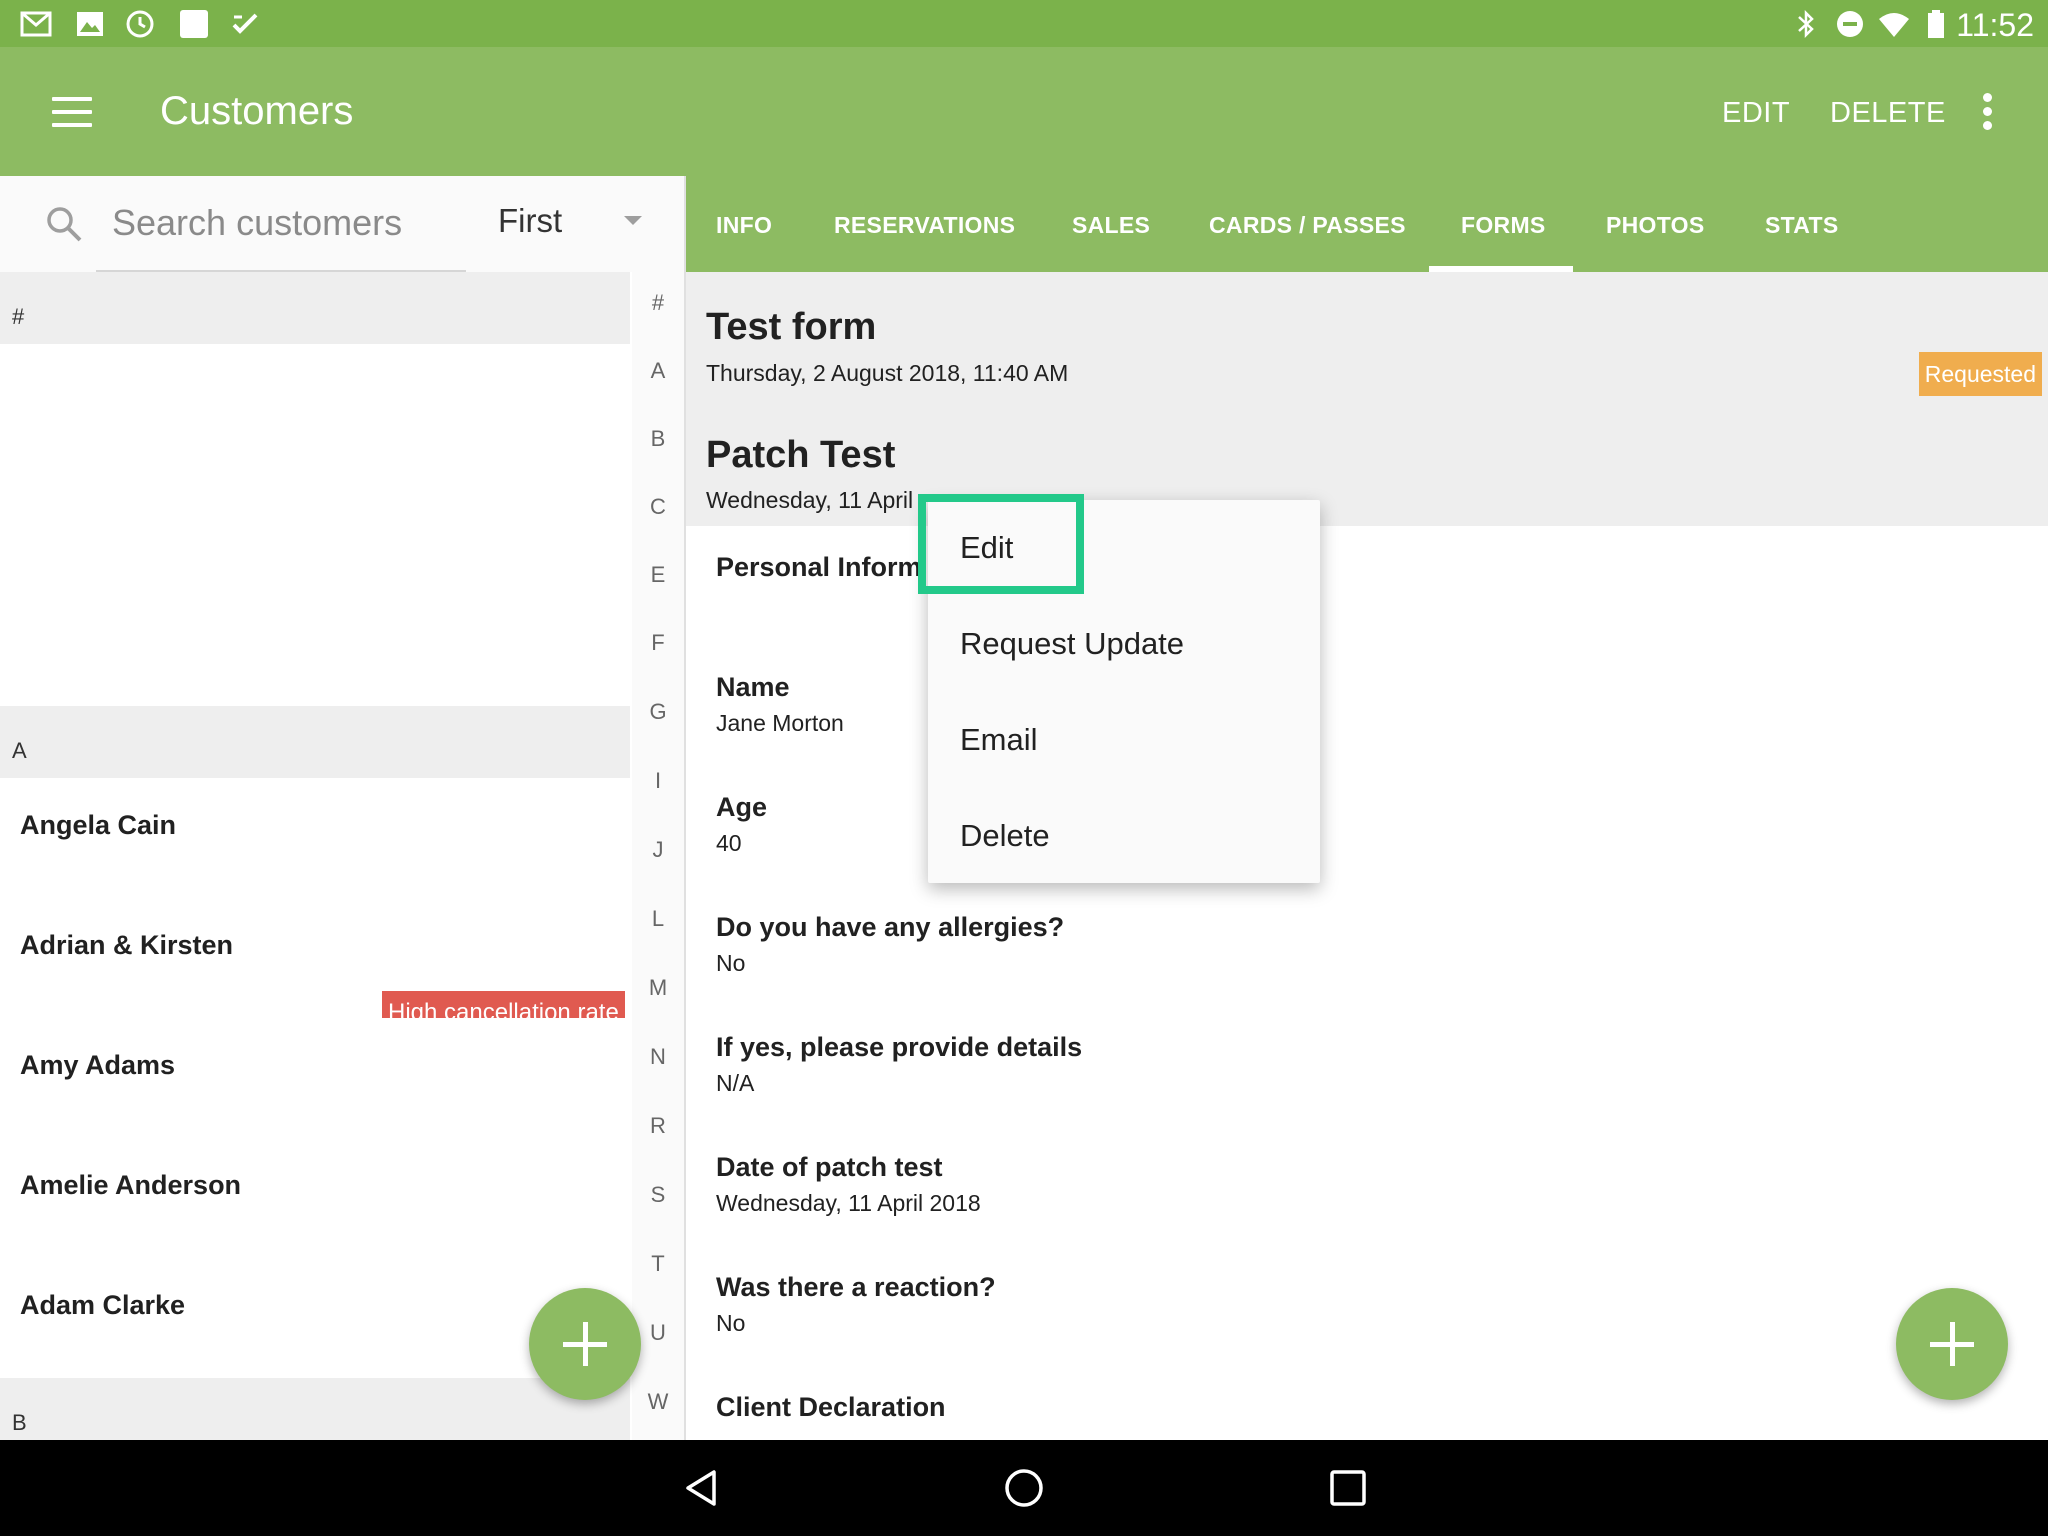  Describe the element at coordinates (585, 1344) in the screenshot. I see `add-customer-button` at that location.